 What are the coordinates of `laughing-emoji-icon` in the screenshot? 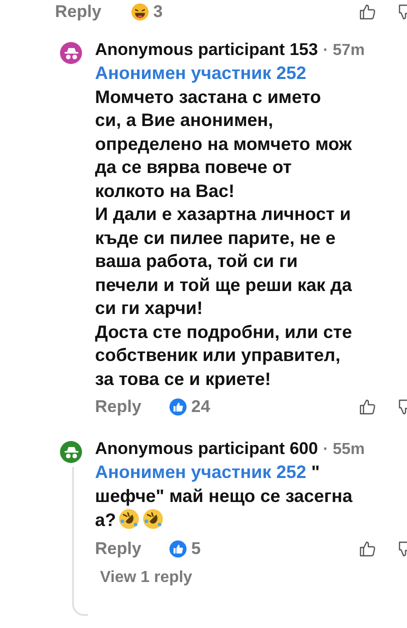 It's located at (140, 12).